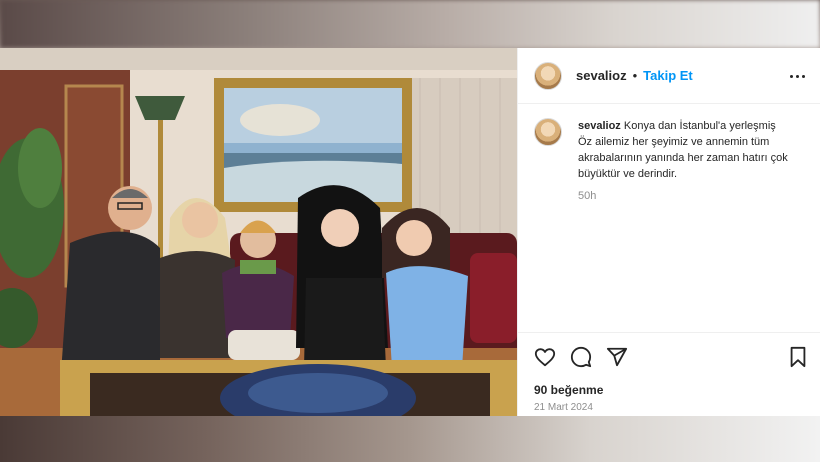  I want to click on post-date: 21 Mart 2024, so click(563, 407).